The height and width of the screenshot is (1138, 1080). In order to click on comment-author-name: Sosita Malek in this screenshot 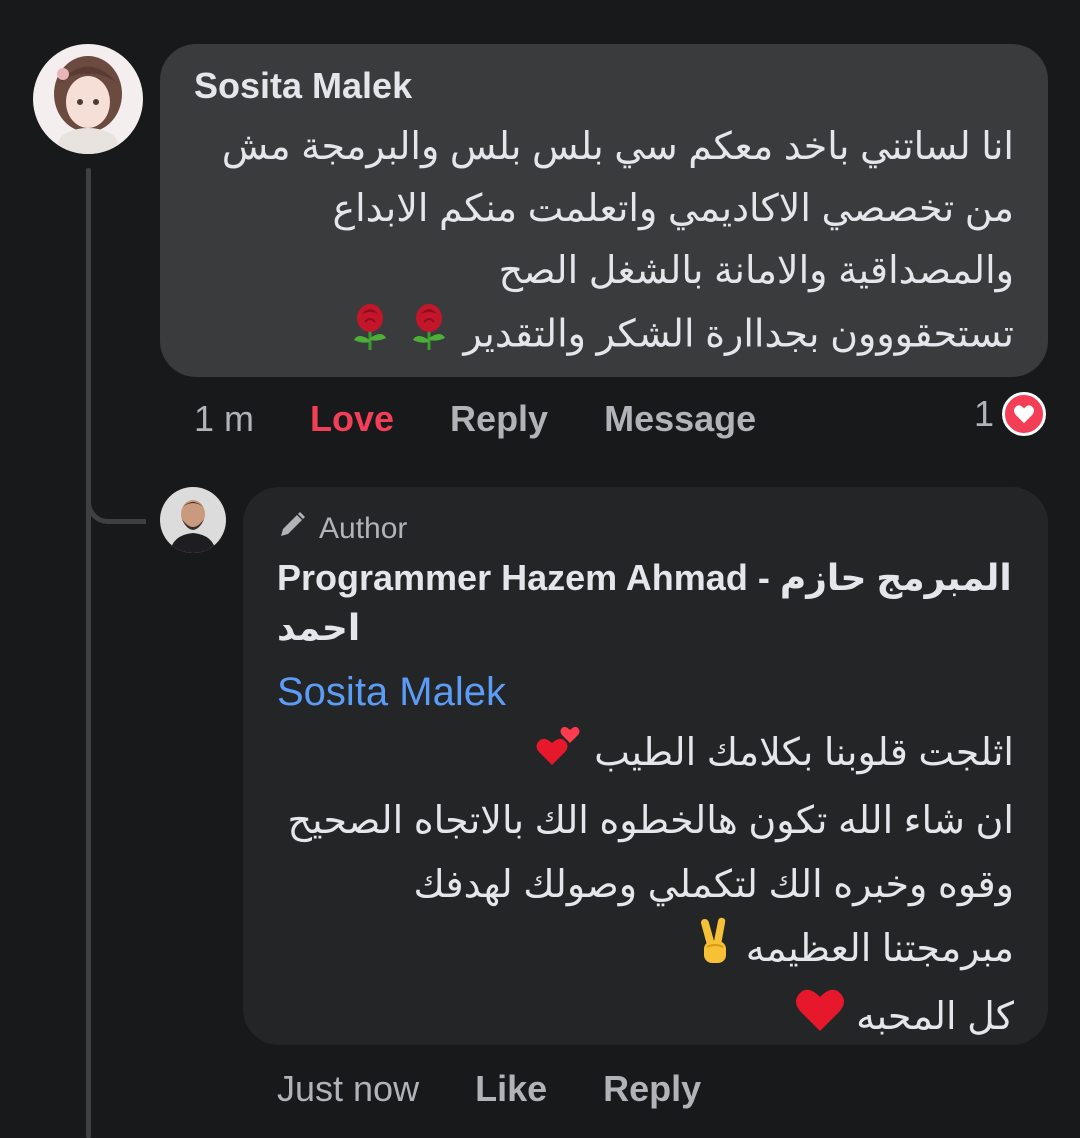, I will do `click(604, 86)`.